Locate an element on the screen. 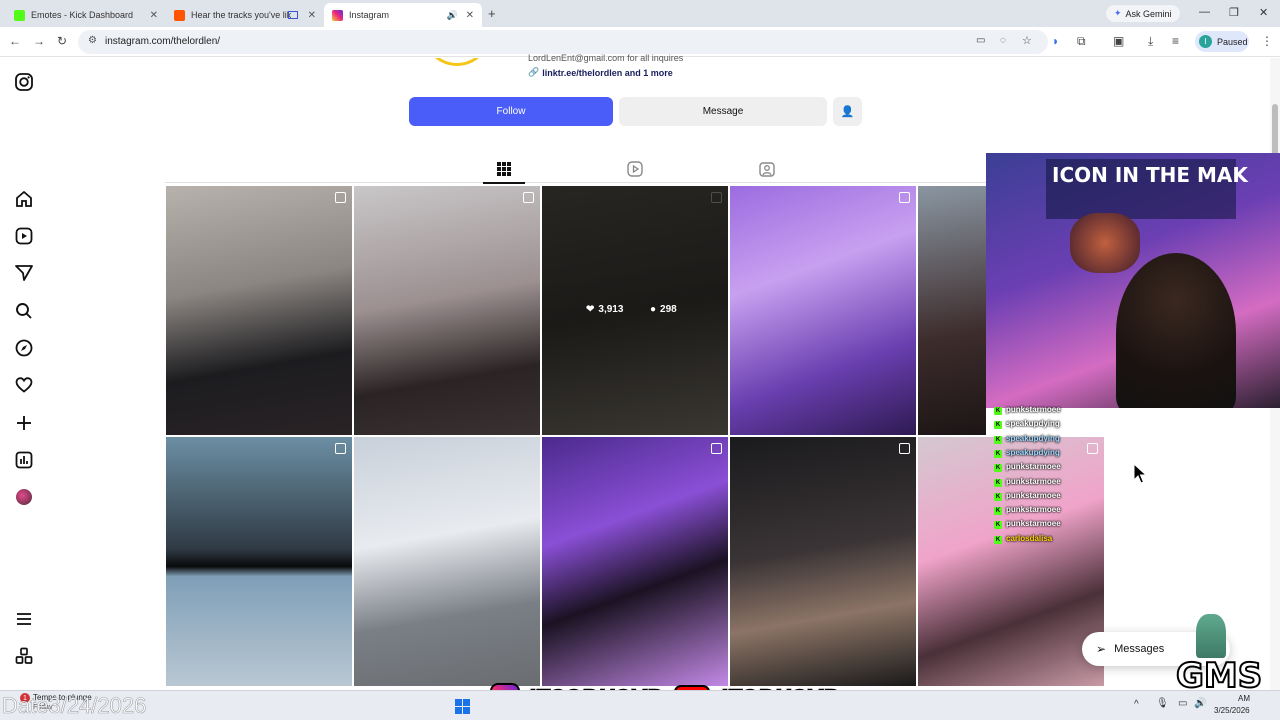 This screenshot has width=1280, height=720. address-bar: ⚙ instagram.com/thelordlen/ ▭ ◌ ☆ is located at coordinates (563, 42).